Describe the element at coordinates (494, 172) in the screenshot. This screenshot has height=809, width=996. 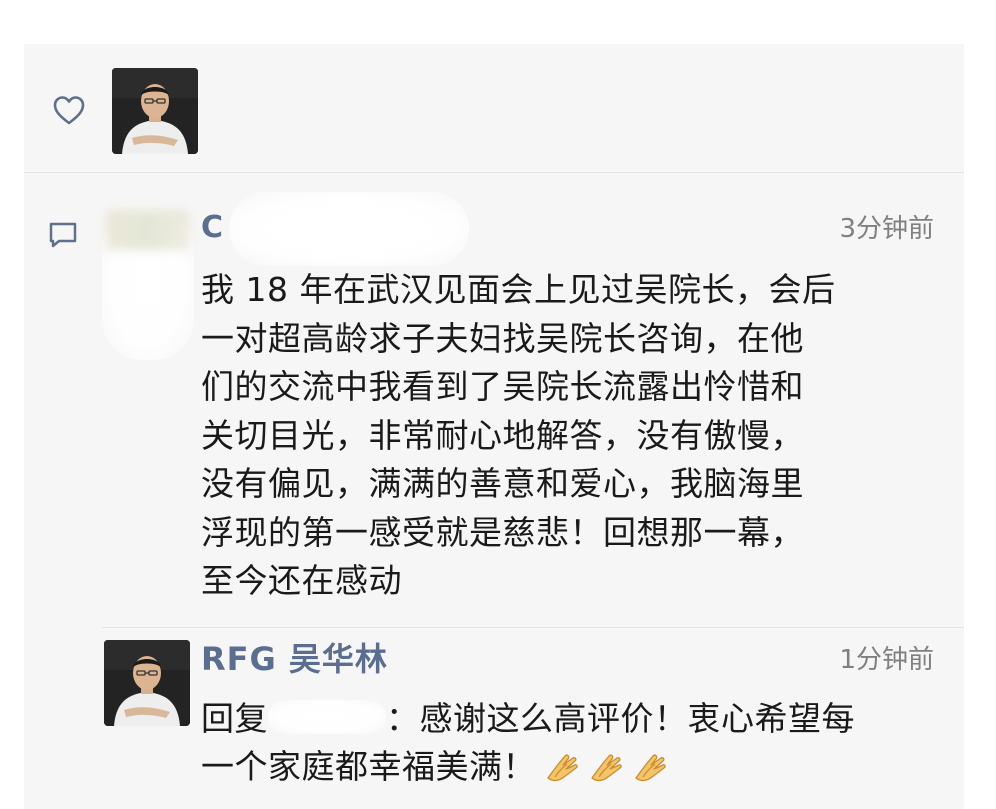
I see `section-divider` at that location.